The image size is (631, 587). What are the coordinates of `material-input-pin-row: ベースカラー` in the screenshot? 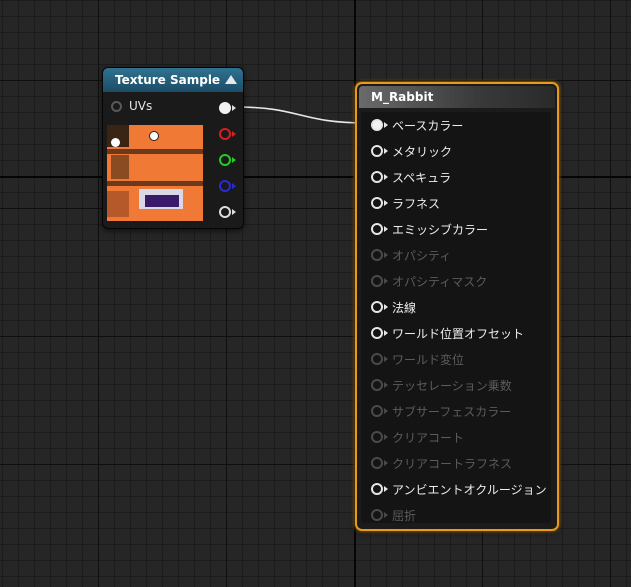 It's located at (417, 125).